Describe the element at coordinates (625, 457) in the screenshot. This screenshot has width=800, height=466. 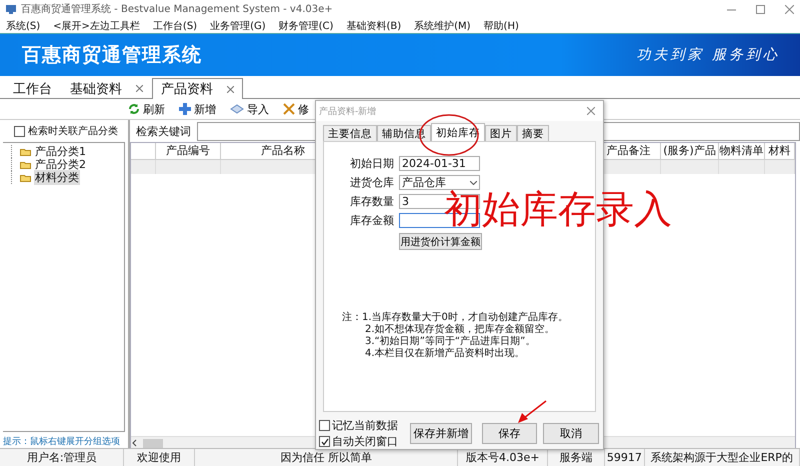
I see `status-text: 59917` at that location.